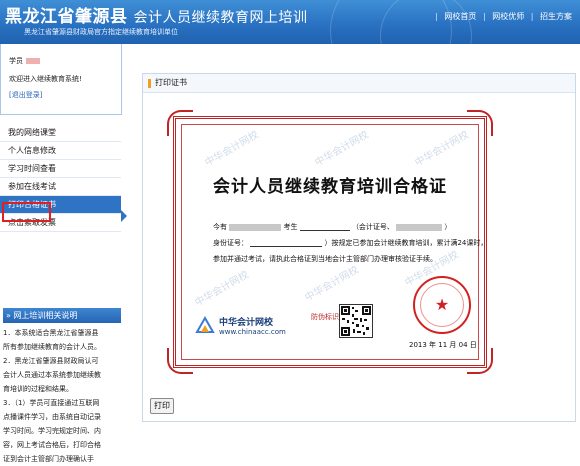 The image size is (580, 466). What do you see at coordinates (442, 305) in the screenshot?
I see `official-seal-icon: ★` at bounding box center [442, 305].